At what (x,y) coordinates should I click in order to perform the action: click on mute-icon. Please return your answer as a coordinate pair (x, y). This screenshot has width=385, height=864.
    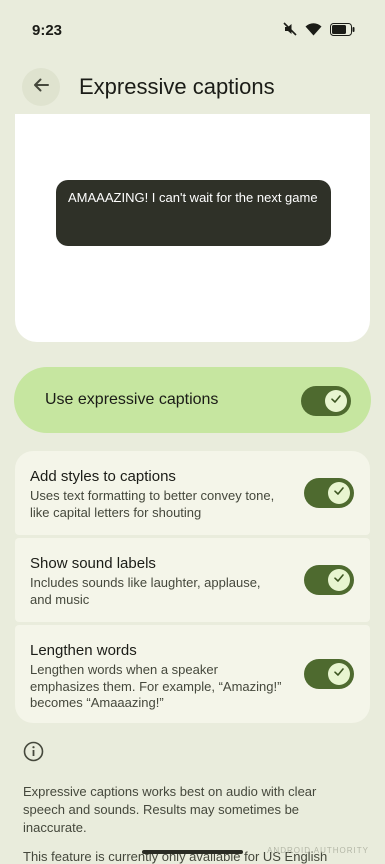
    Looking at the image, I should click on (290, 29).